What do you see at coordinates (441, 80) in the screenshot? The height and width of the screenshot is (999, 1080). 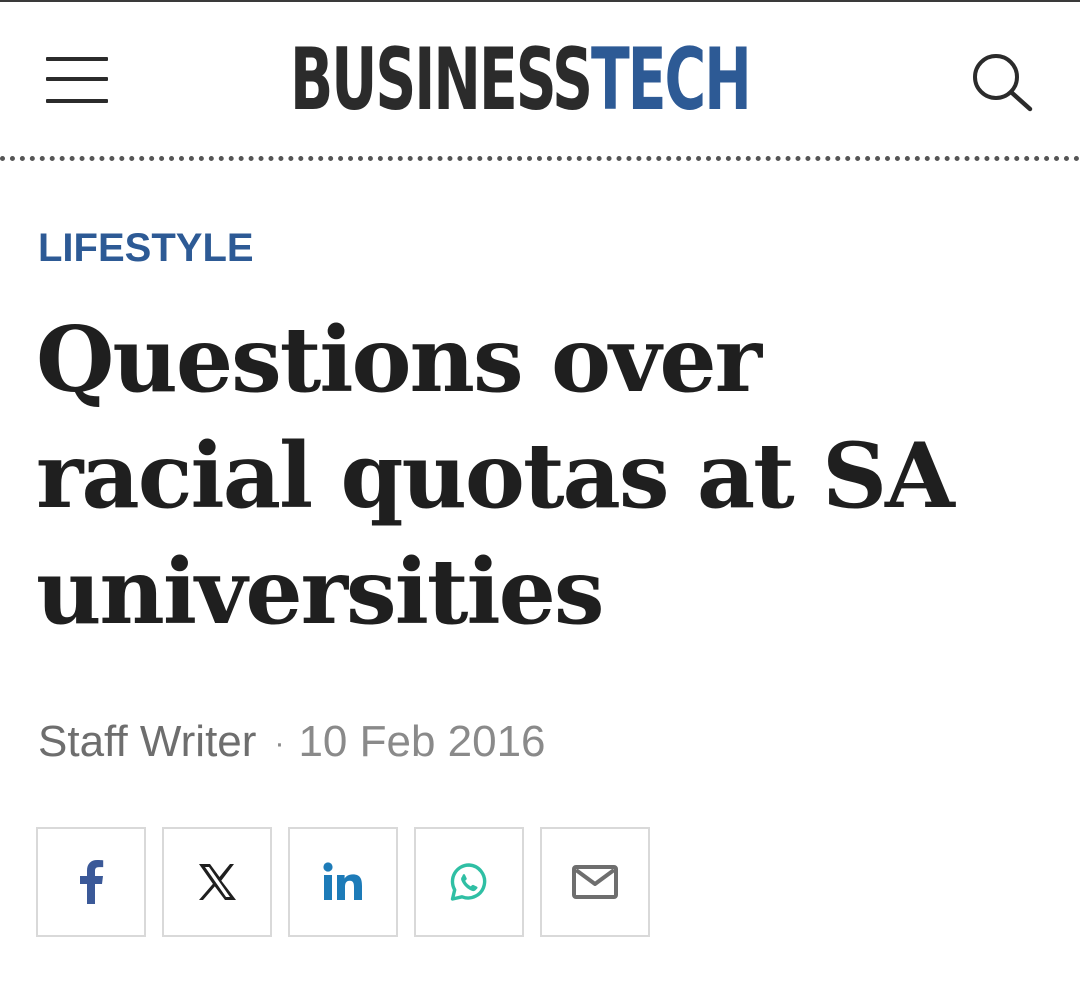 I see `logo-business-text: BUSINESS` at bounding box center [441, 80].